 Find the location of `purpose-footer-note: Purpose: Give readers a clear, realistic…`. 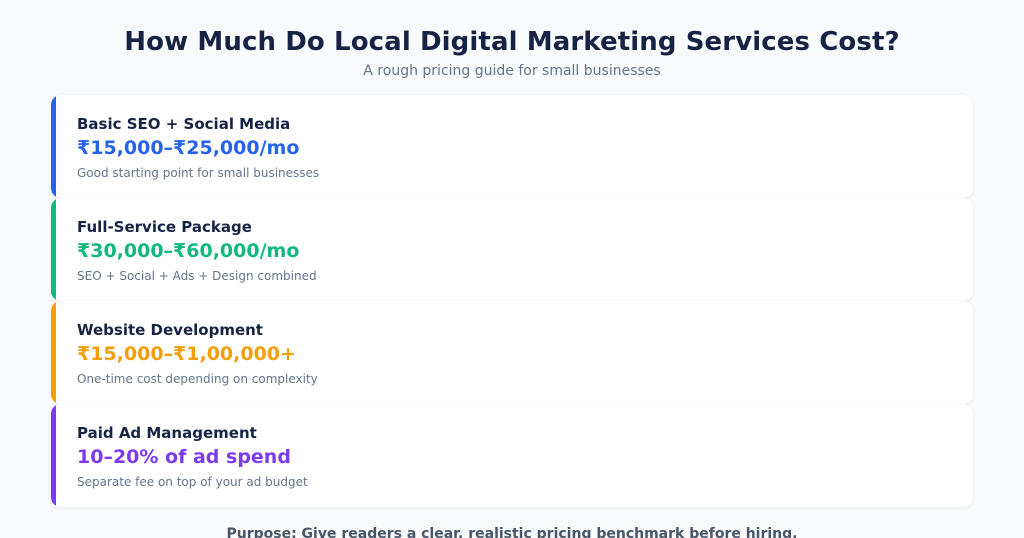

purpose-footer-note: Purpose: Give readers a clear, realistic… is located at coordinates (512, 532).